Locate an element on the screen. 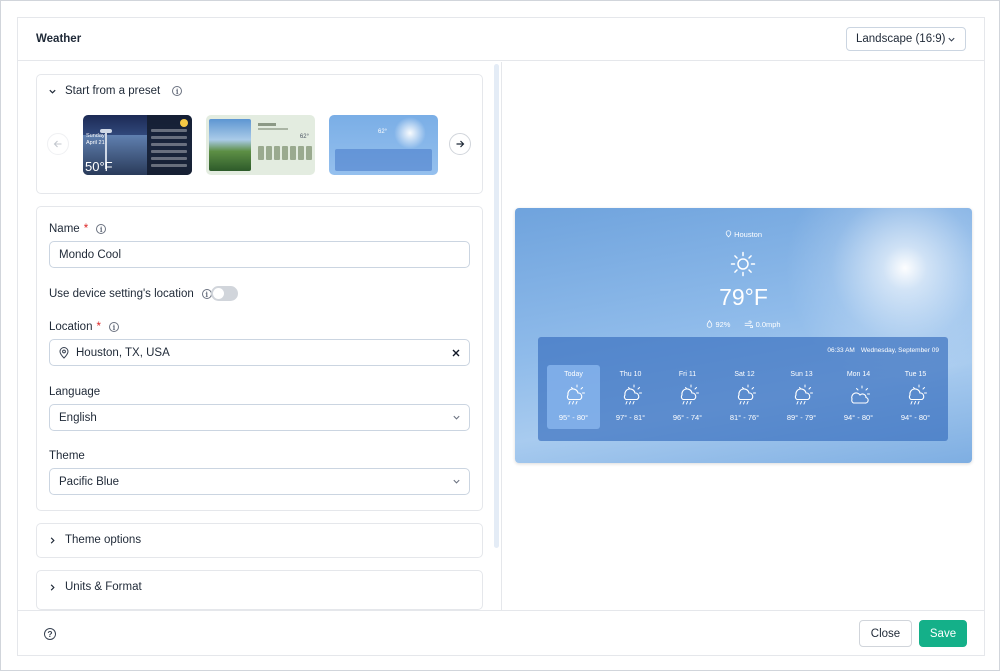 The image size is (1000, 671). aspect-ratio-value: Landscape (16:9) is located at coordinates (901, 39).